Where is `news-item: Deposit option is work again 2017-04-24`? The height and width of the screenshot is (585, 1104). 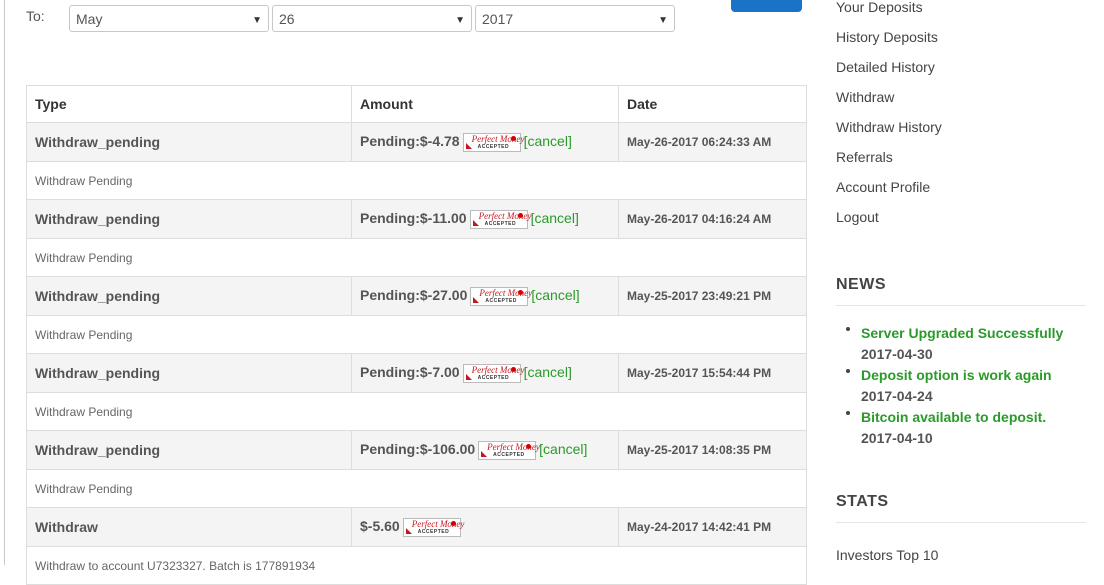
news-item: Deposit option is work again 2017-04-24 is located at coordinates (954, 385).